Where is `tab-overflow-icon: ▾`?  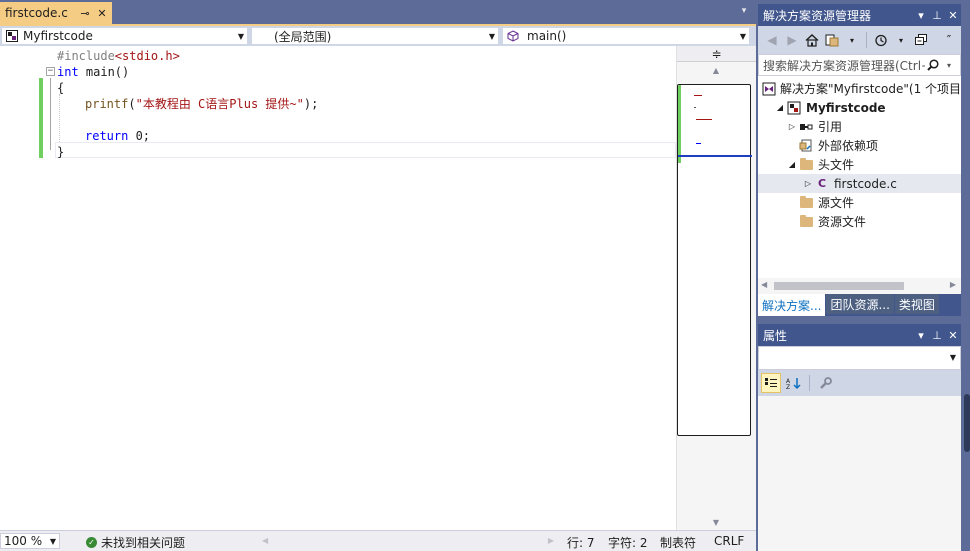
tab-overflow-icon: ▾ is located at coordinates (744, 12).